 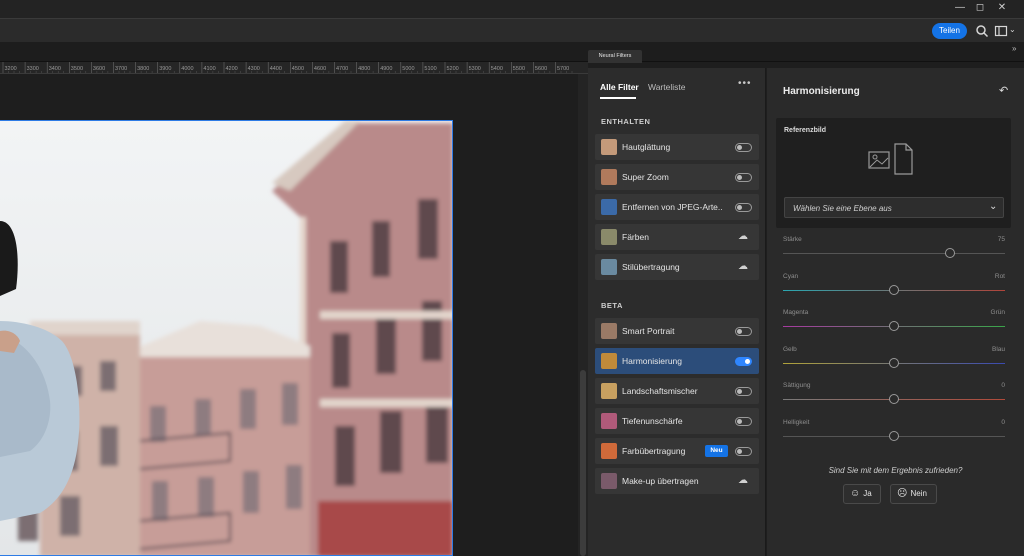 What do you see at coordinates (11, 69) in the screenshot?
I see `ruler-tick-label: 3200` at bounding box center [11, 69].